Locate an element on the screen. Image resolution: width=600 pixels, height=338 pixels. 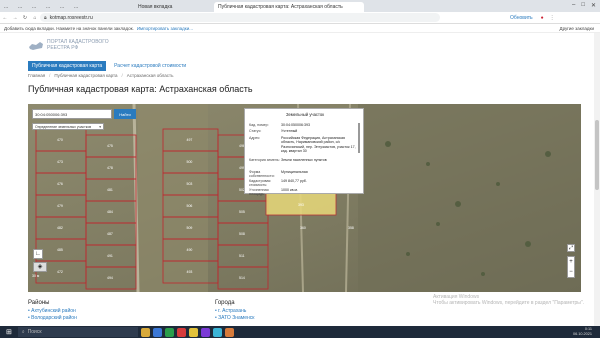
popup-title: Земельный участок is located at coordinates (305, 114).